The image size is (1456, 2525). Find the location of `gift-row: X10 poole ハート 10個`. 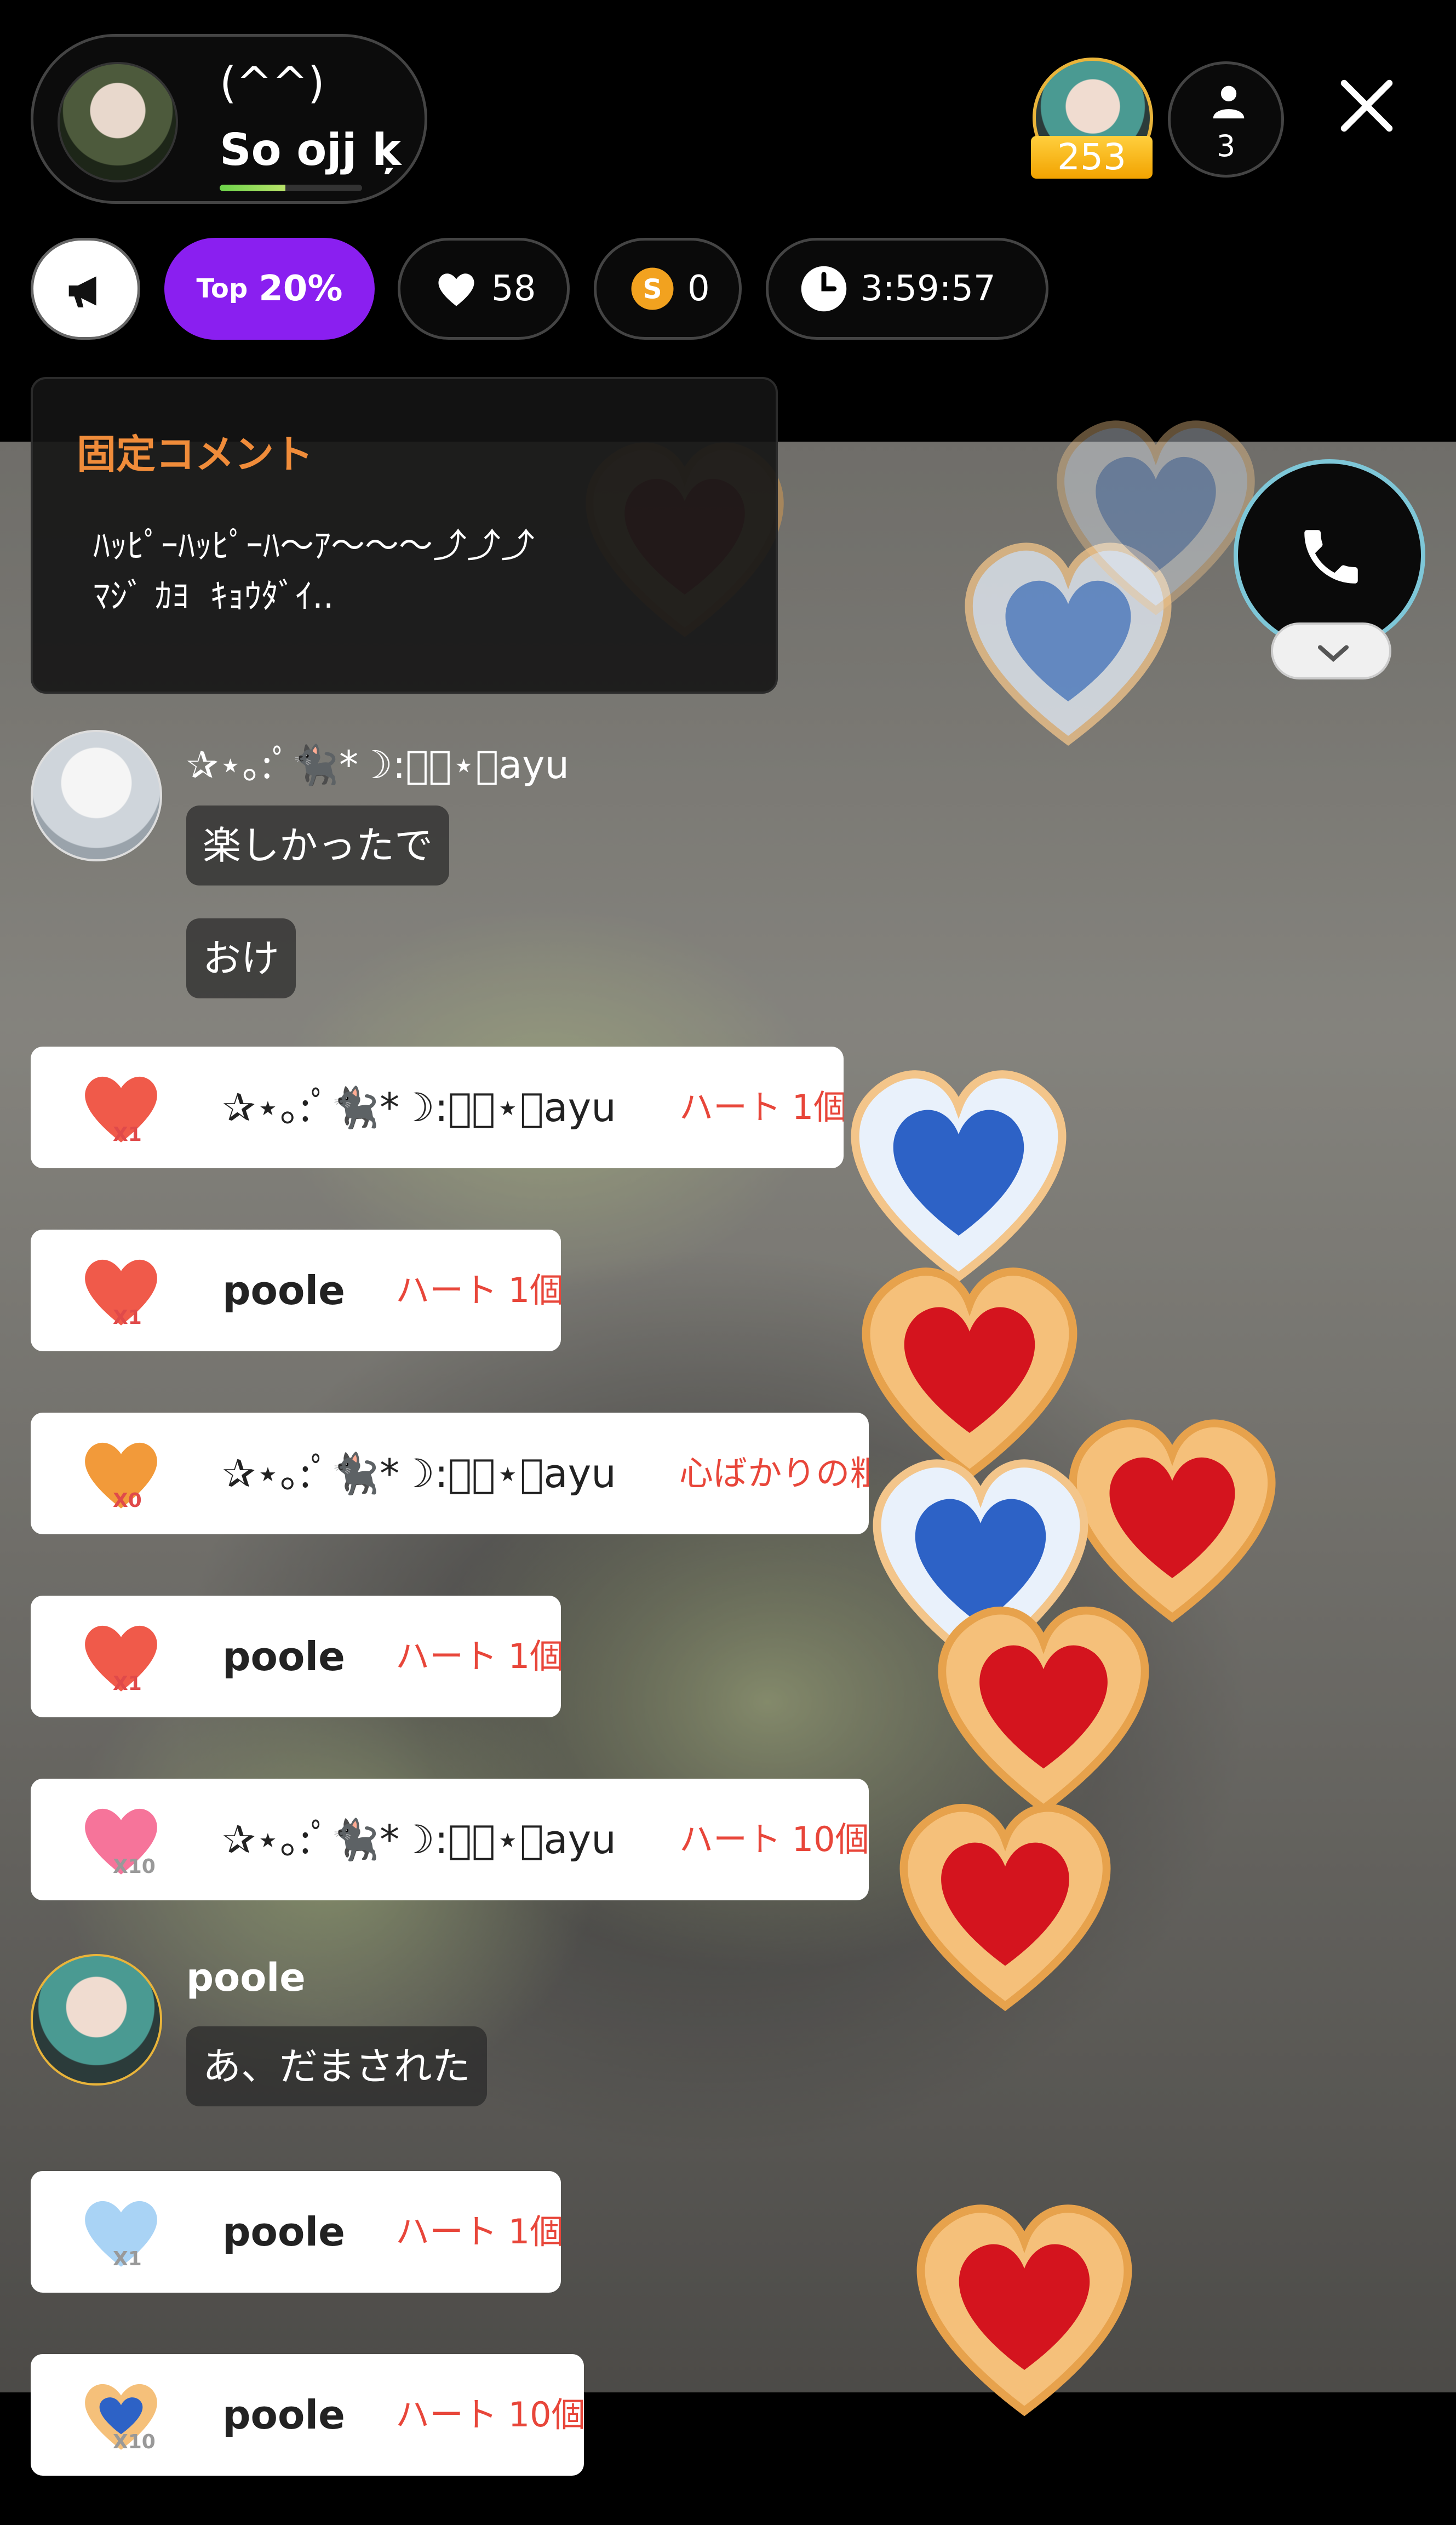

gift-row: X10 poole ハート 10個 is located at coordinates (307, 2415).